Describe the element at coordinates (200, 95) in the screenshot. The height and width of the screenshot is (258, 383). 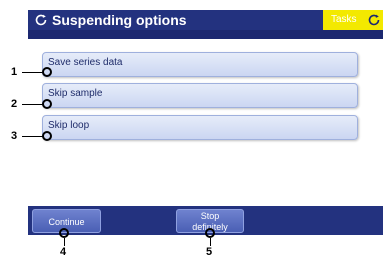
I see `skip-sample-button: Skip sample` at that location.